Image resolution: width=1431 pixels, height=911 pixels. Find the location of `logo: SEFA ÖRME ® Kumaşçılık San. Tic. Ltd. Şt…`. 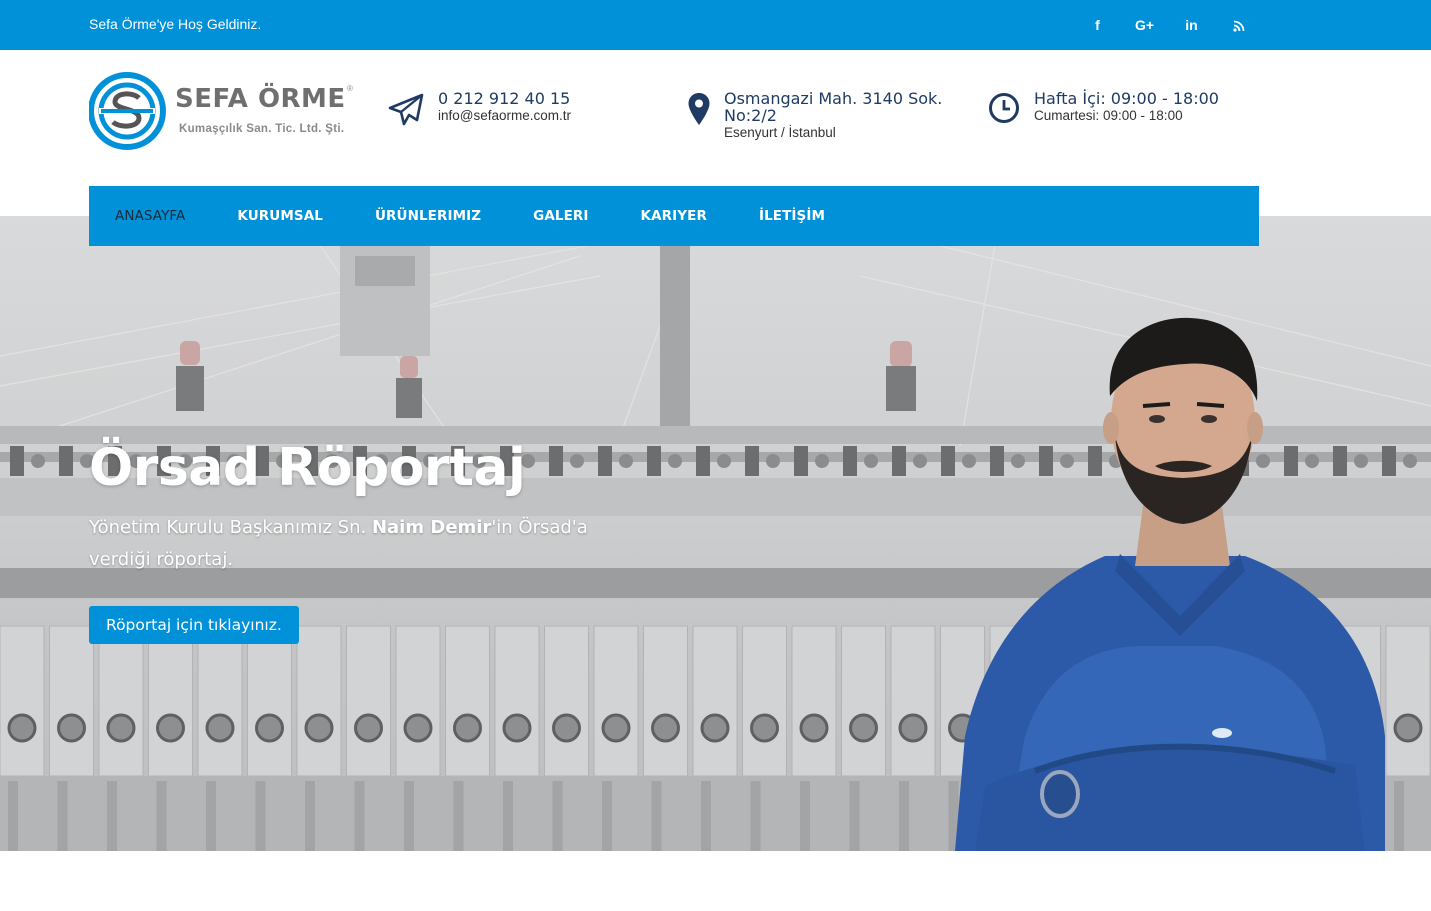

logo: SEFA ÖRME ® Kumaşçılık San. Tic. Ltd. Şt… is located at coordinates (224, 112).